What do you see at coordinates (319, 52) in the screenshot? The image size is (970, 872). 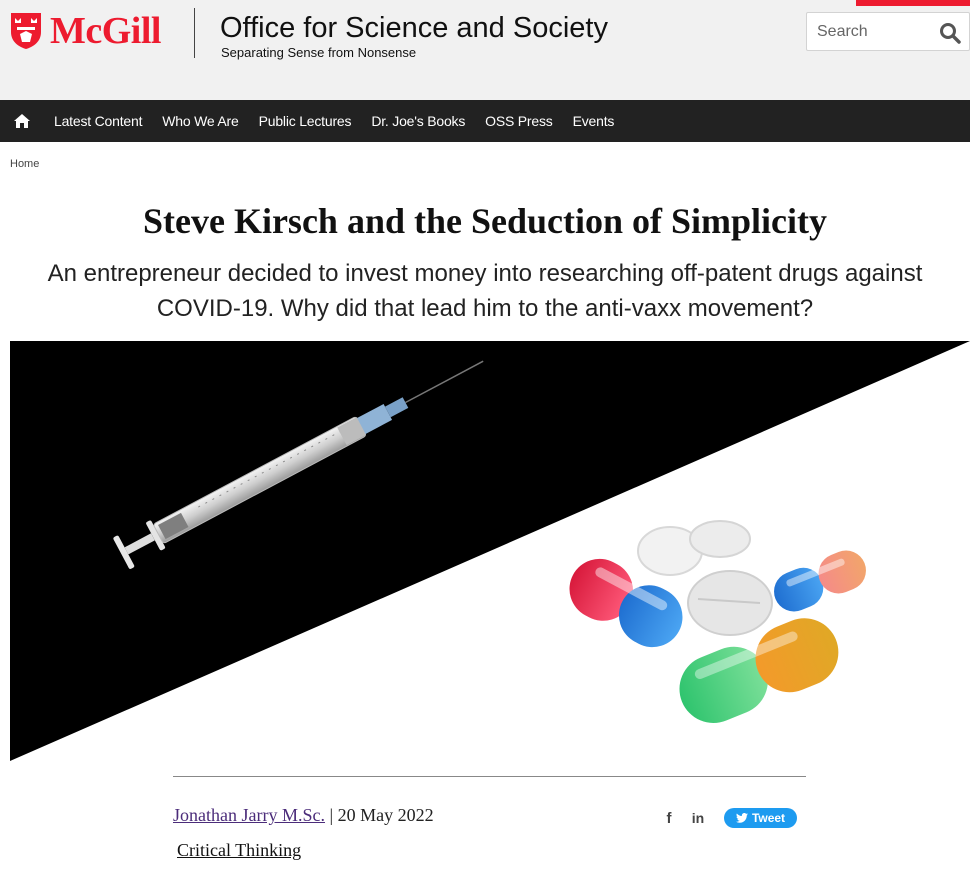 I see `site-tagline: Separating Sense from Nonsense` at bounding box center [319, 52].